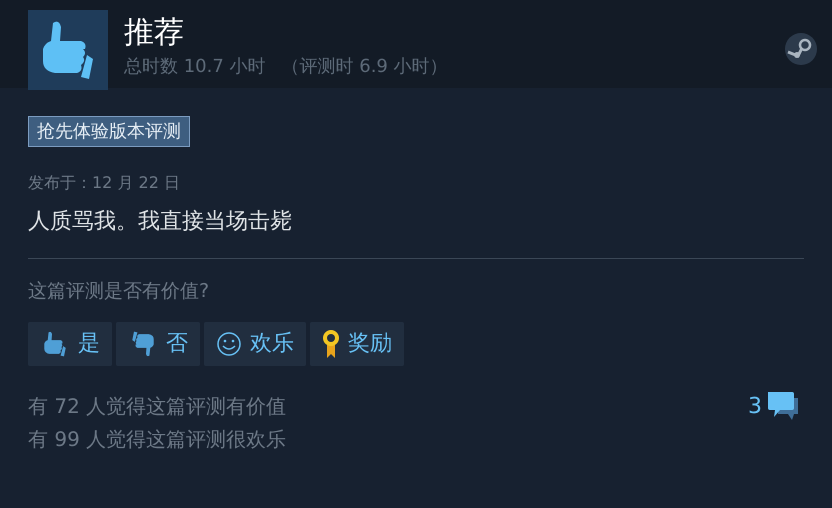 This screenshot has height=508, width=832. I want to click on helpful-question: 这篇评测是否有价值?, so click(119, 291).